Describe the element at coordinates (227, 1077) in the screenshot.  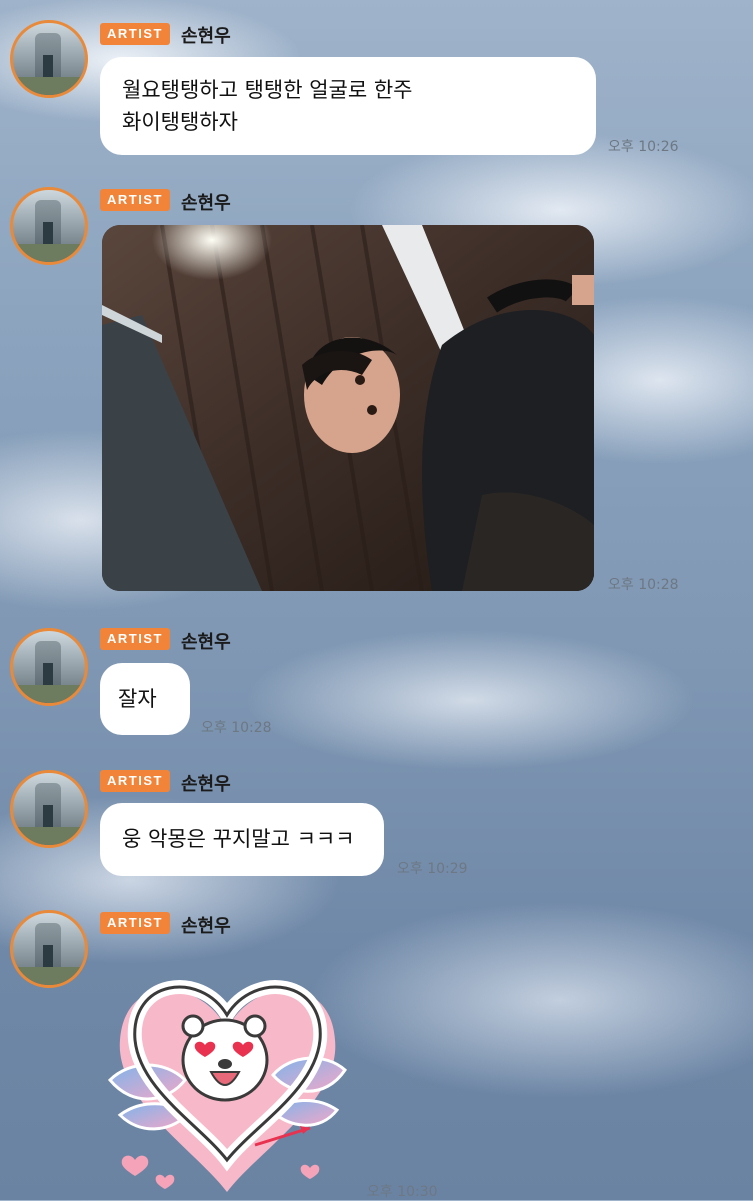
I see `polar-bear-heart-sticker` at that location.